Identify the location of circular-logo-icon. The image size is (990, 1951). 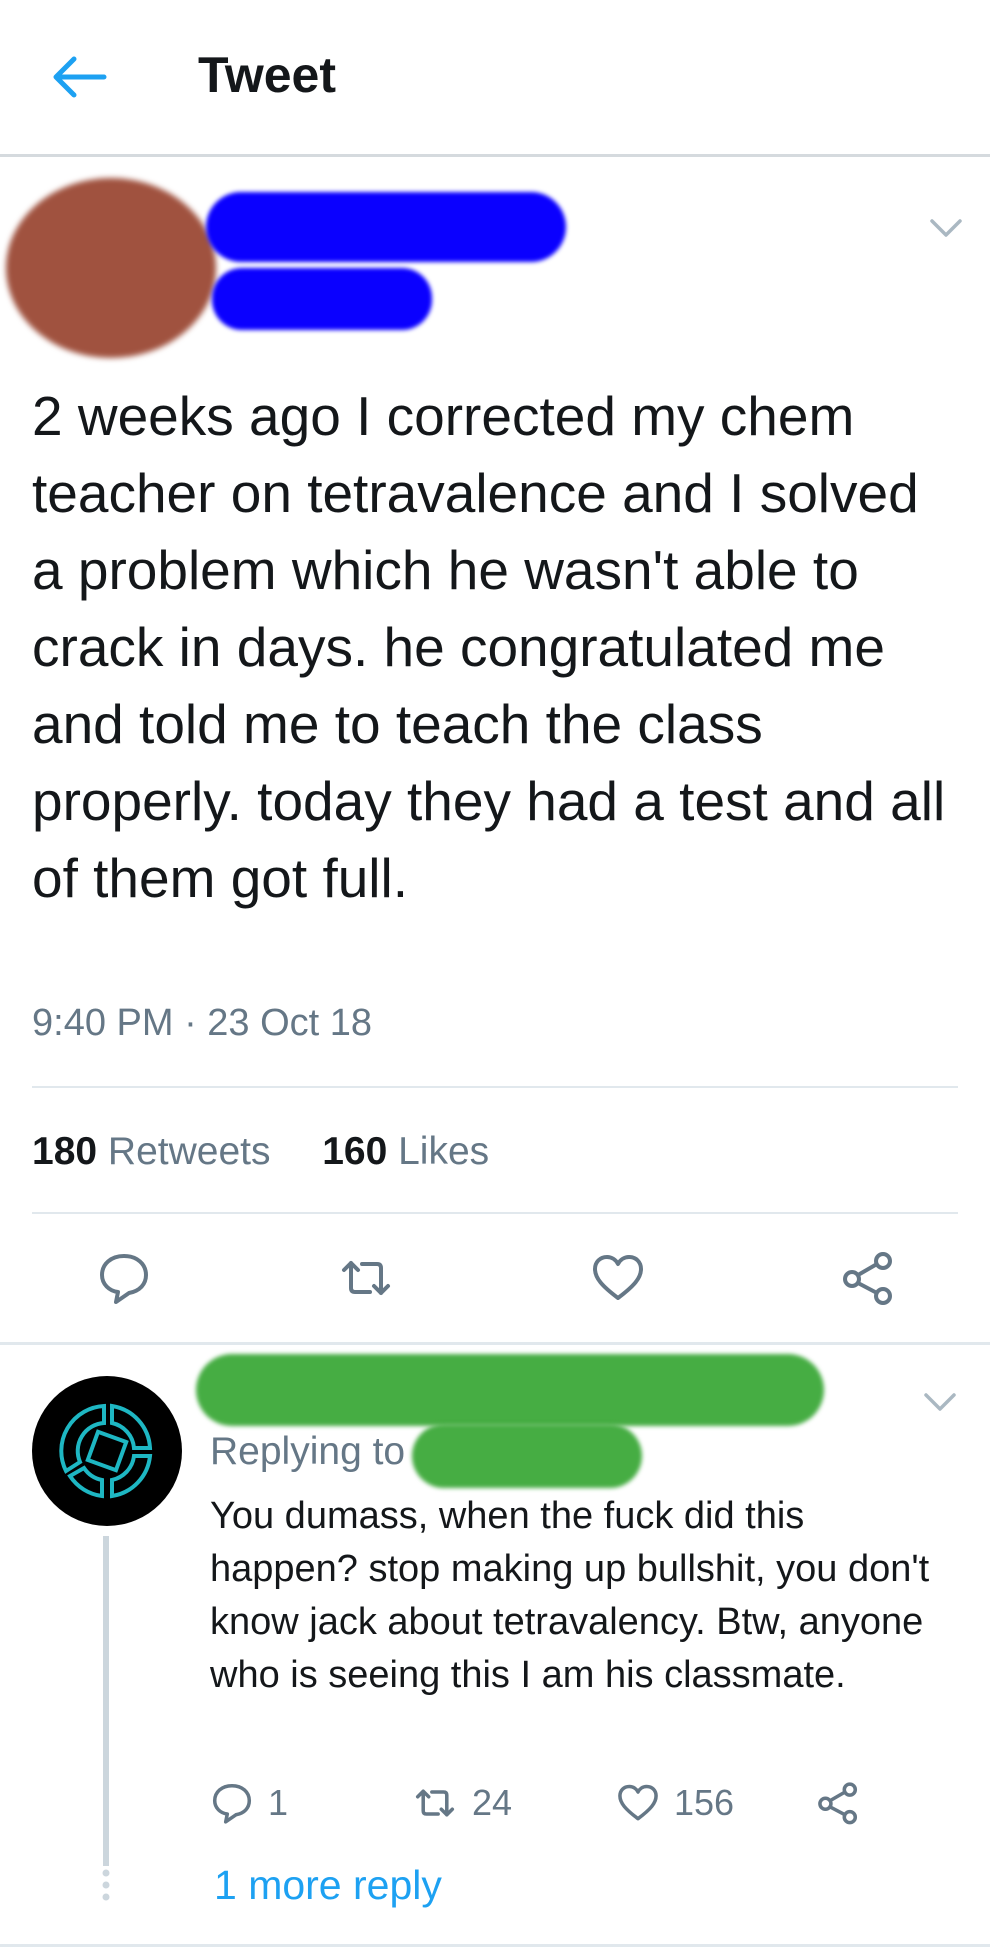
(106, 1451).